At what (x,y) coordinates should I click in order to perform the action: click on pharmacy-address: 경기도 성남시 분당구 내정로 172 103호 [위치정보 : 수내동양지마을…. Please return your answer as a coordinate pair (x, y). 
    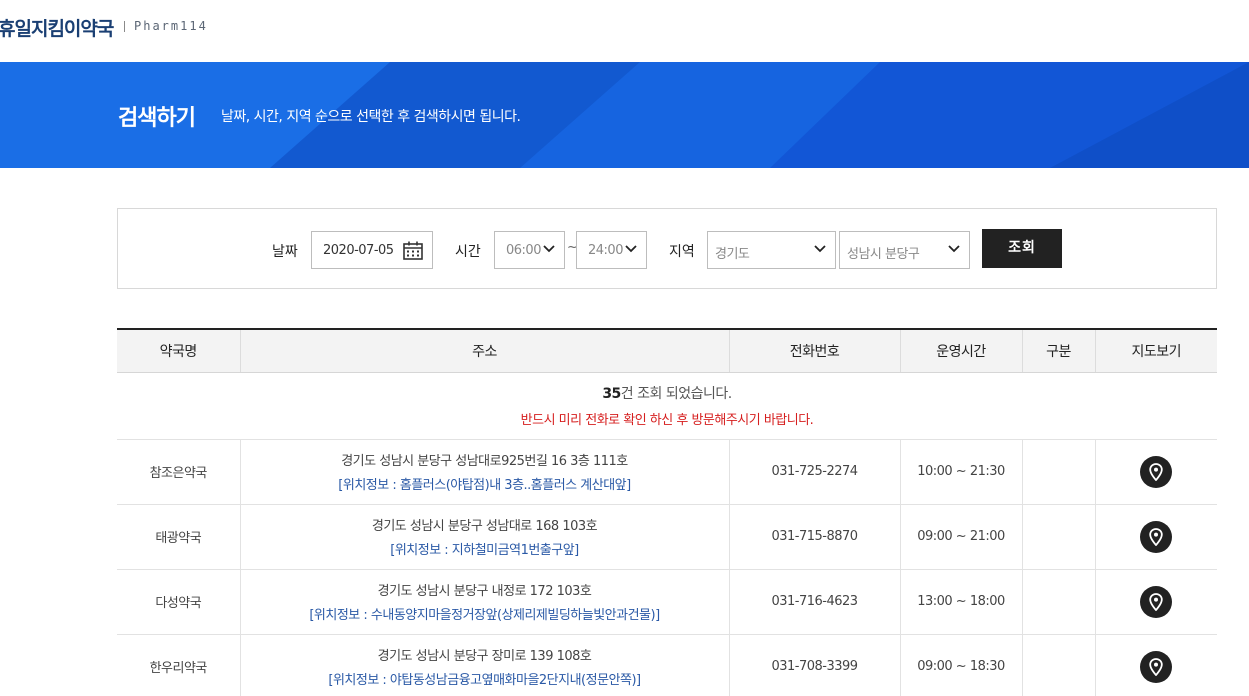
    Looking at the image, I should click on (484, 602).